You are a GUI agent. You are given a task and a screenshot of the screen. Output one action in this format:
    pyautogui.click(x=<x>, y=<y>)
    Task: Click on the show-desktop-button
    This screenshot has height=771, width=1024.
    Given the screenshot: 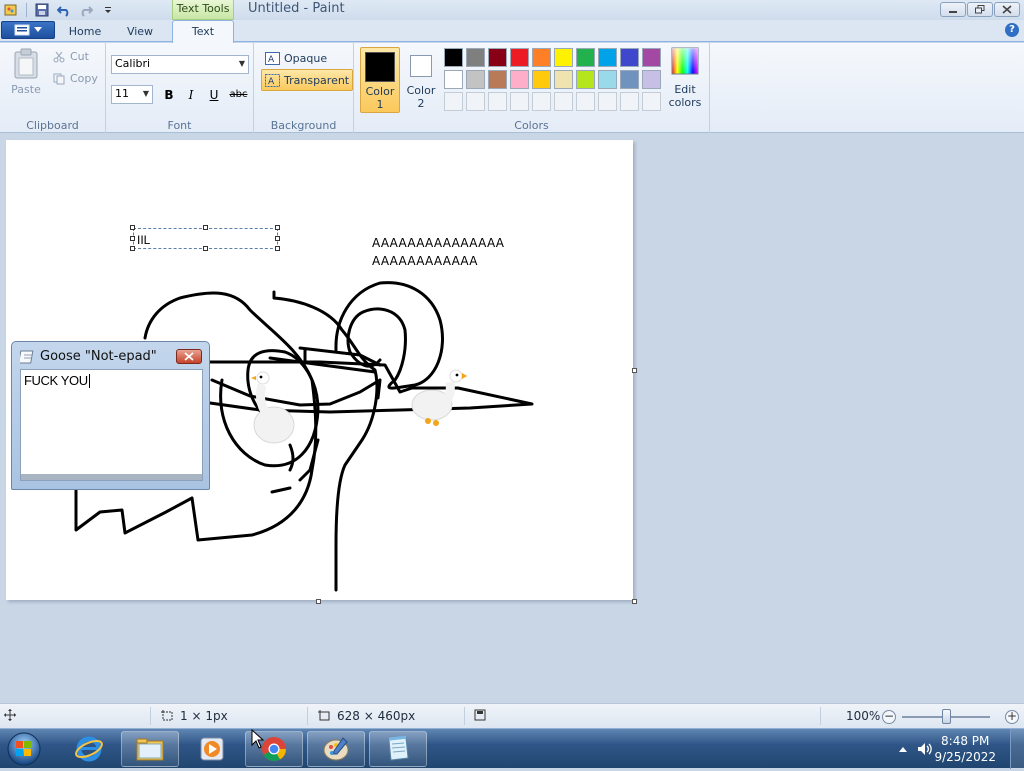 What is the action you would take?
    pyautogui.click(x=1017, y=749)
    